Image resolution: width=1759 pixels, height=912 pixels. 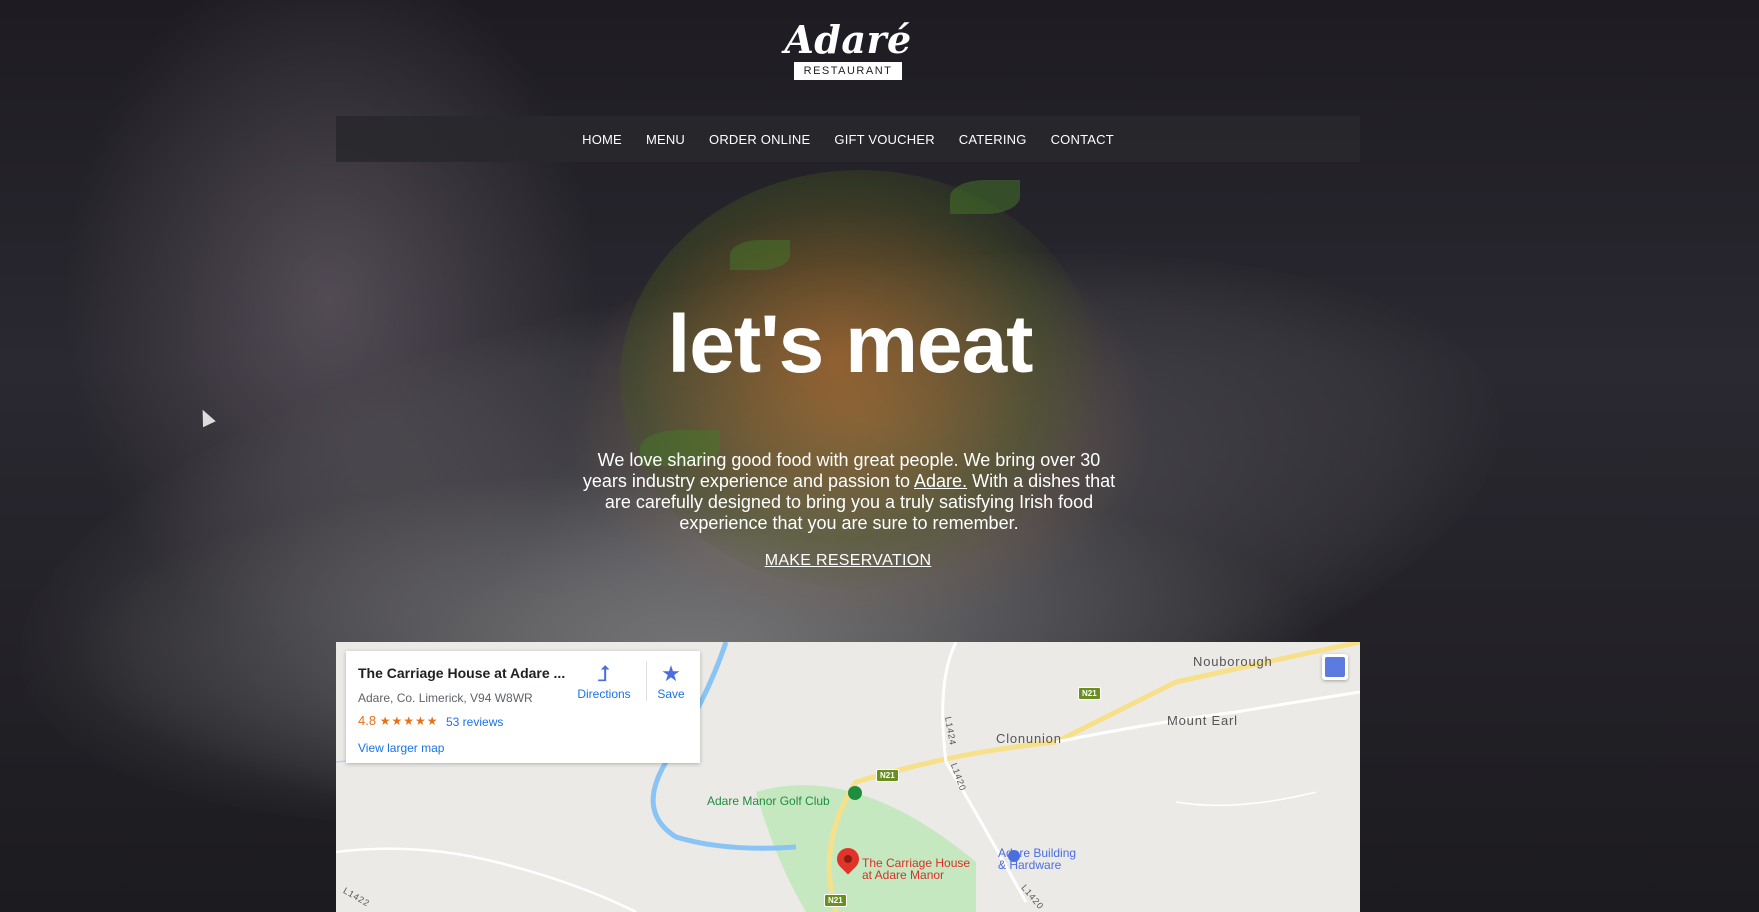 What do you see at coordinates (367, 720) in the screenshot?
I see `rating-value: 4.8` at bounding box center [367, 720].